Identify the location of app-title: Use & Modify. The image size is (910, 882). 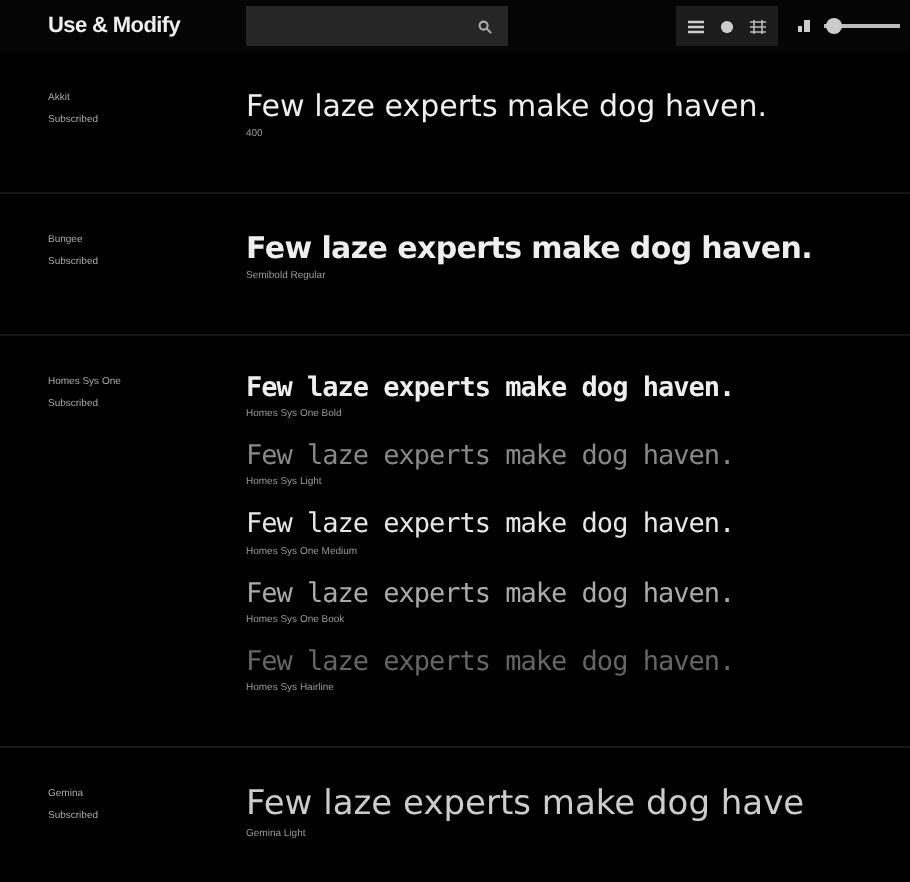
(115, 26).